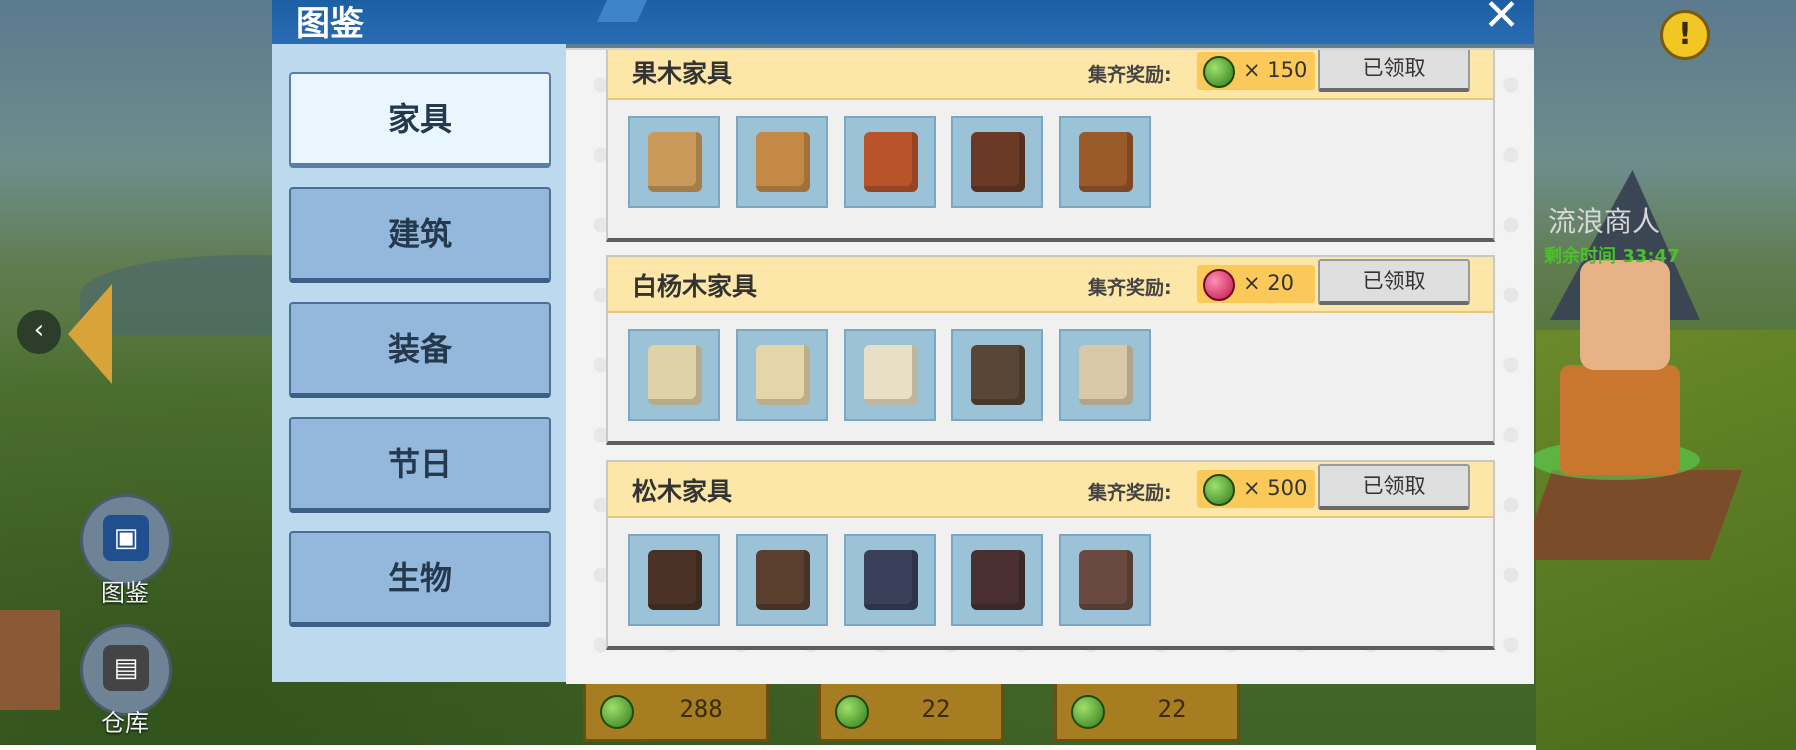 The width and height of the screenshot is (1796, 750). I want to click on category-holiday: 节日, so click(420, 465).